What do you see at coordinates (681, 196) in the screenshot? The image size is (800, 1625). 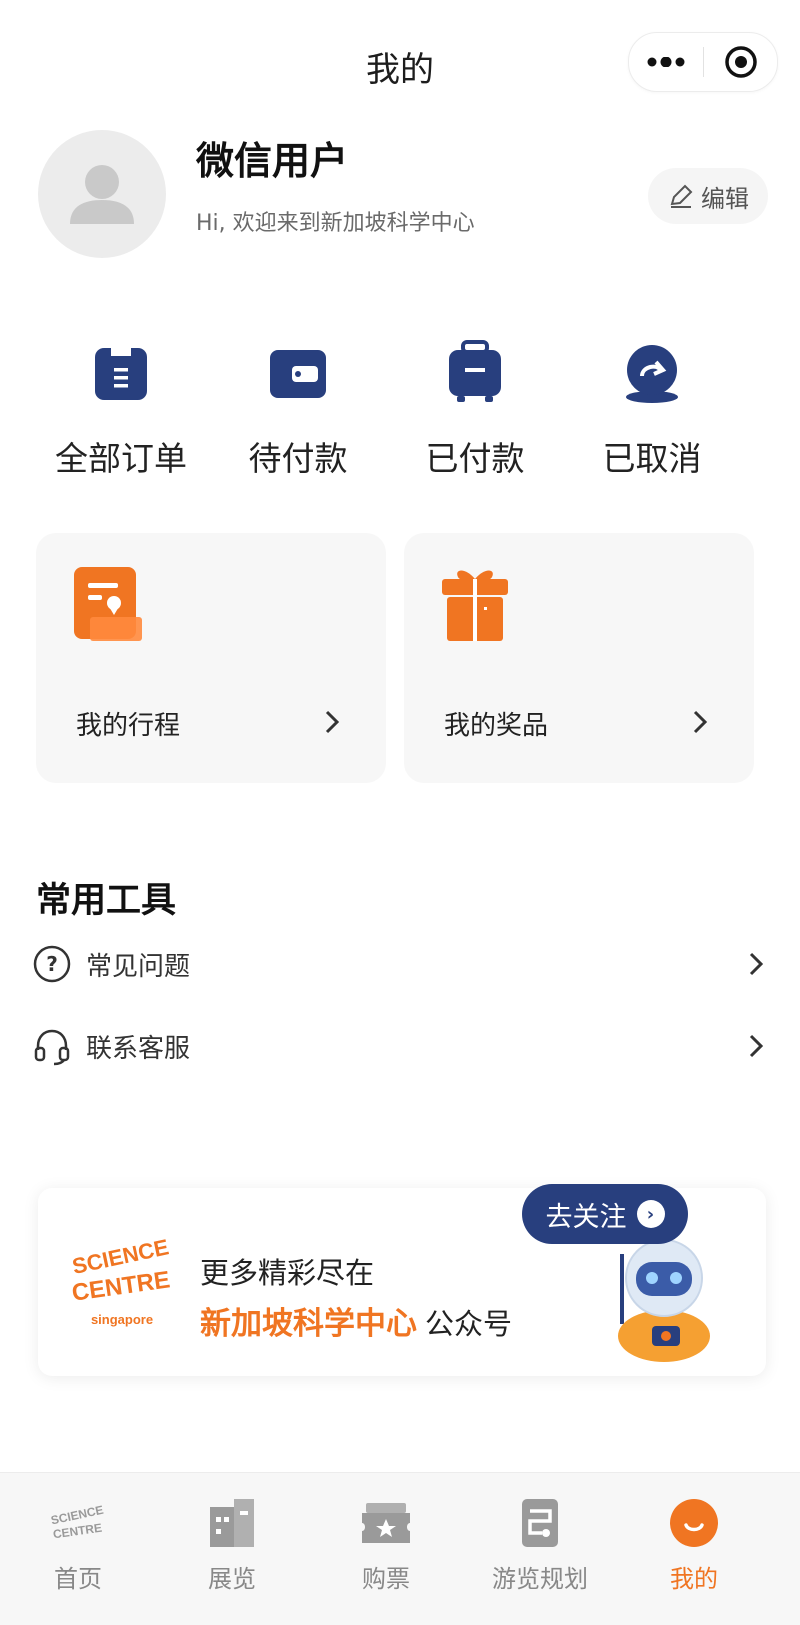 I see `pencil-icon` at bounding box center [681, 196].